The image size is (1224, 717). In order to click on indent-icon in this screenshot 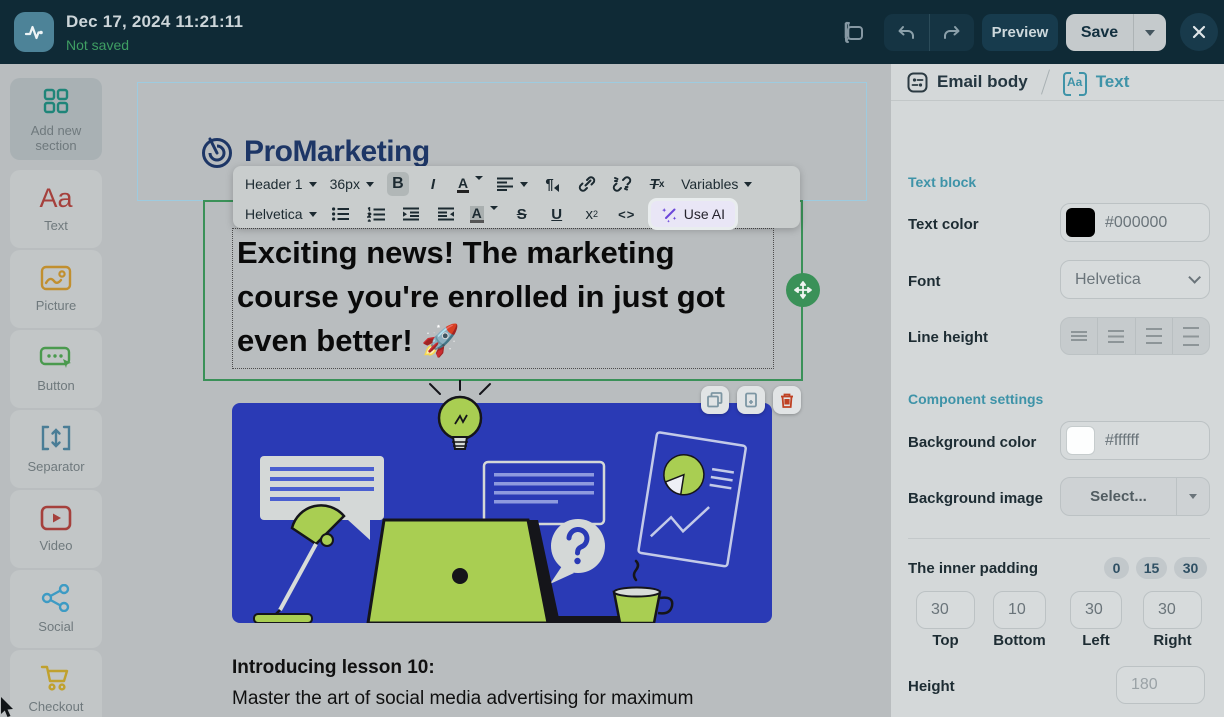, I will do `click(410, 214)`.